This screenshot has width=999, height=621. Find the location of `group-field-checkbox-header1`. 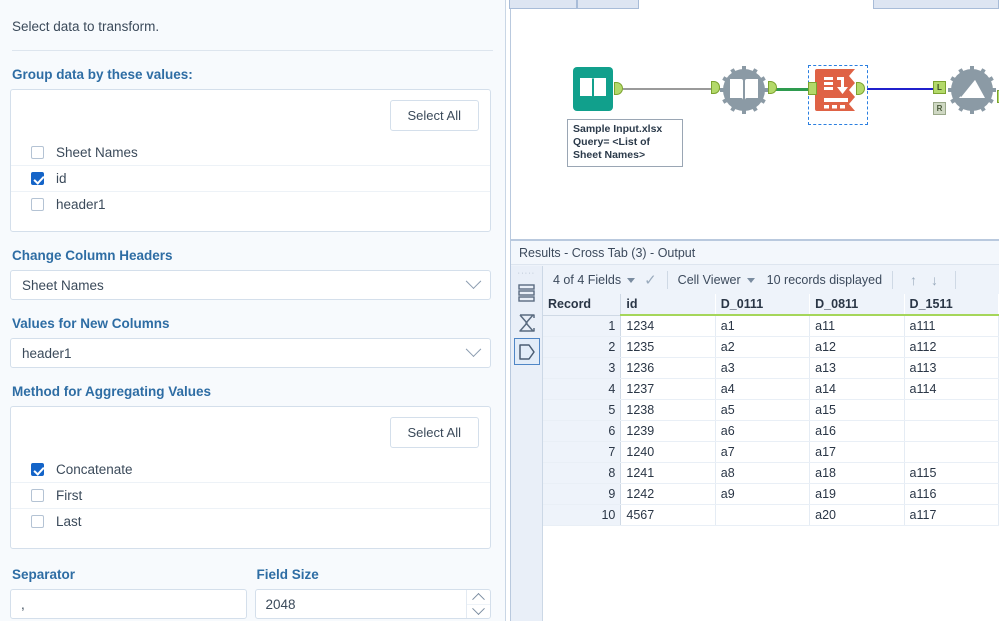

group-field-checkbox-header1 is located at coordinates (37, 204).